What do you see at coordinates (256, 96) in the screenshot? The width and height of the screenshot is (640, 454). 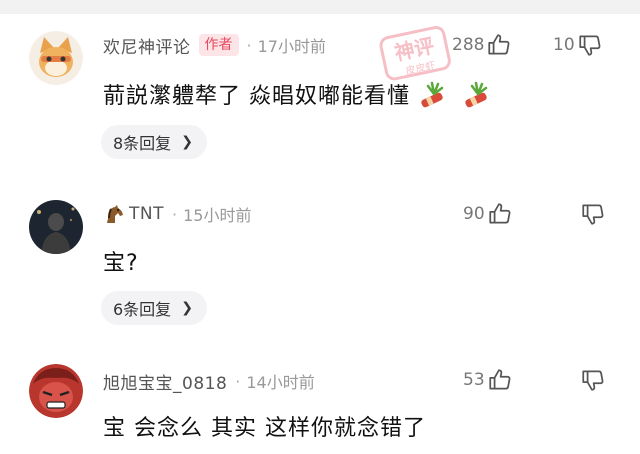 I see `comment-text-content: 葥説瀿軆㹈了 焱晿奴嘟能看懂` at bounding box center [256, 96].